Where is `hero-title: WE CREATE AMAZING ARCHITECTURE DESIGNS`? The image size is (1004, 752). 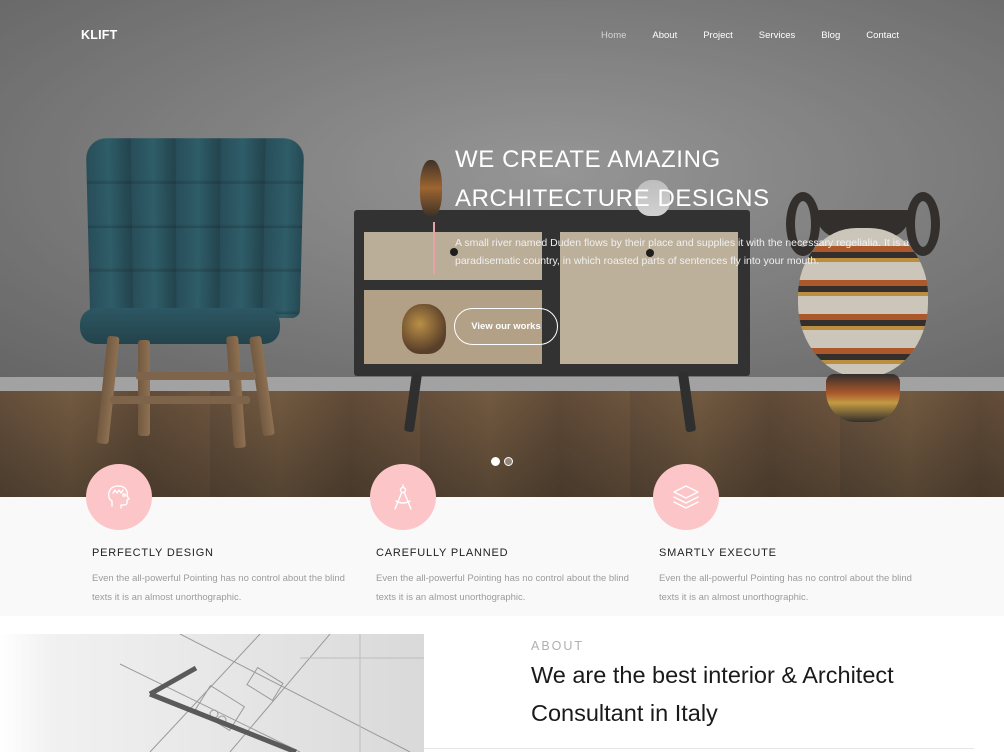
hero-title: WE CREATE AMAZING ARCHITECTURE DESIGNS is located at coordinates (635, 179).